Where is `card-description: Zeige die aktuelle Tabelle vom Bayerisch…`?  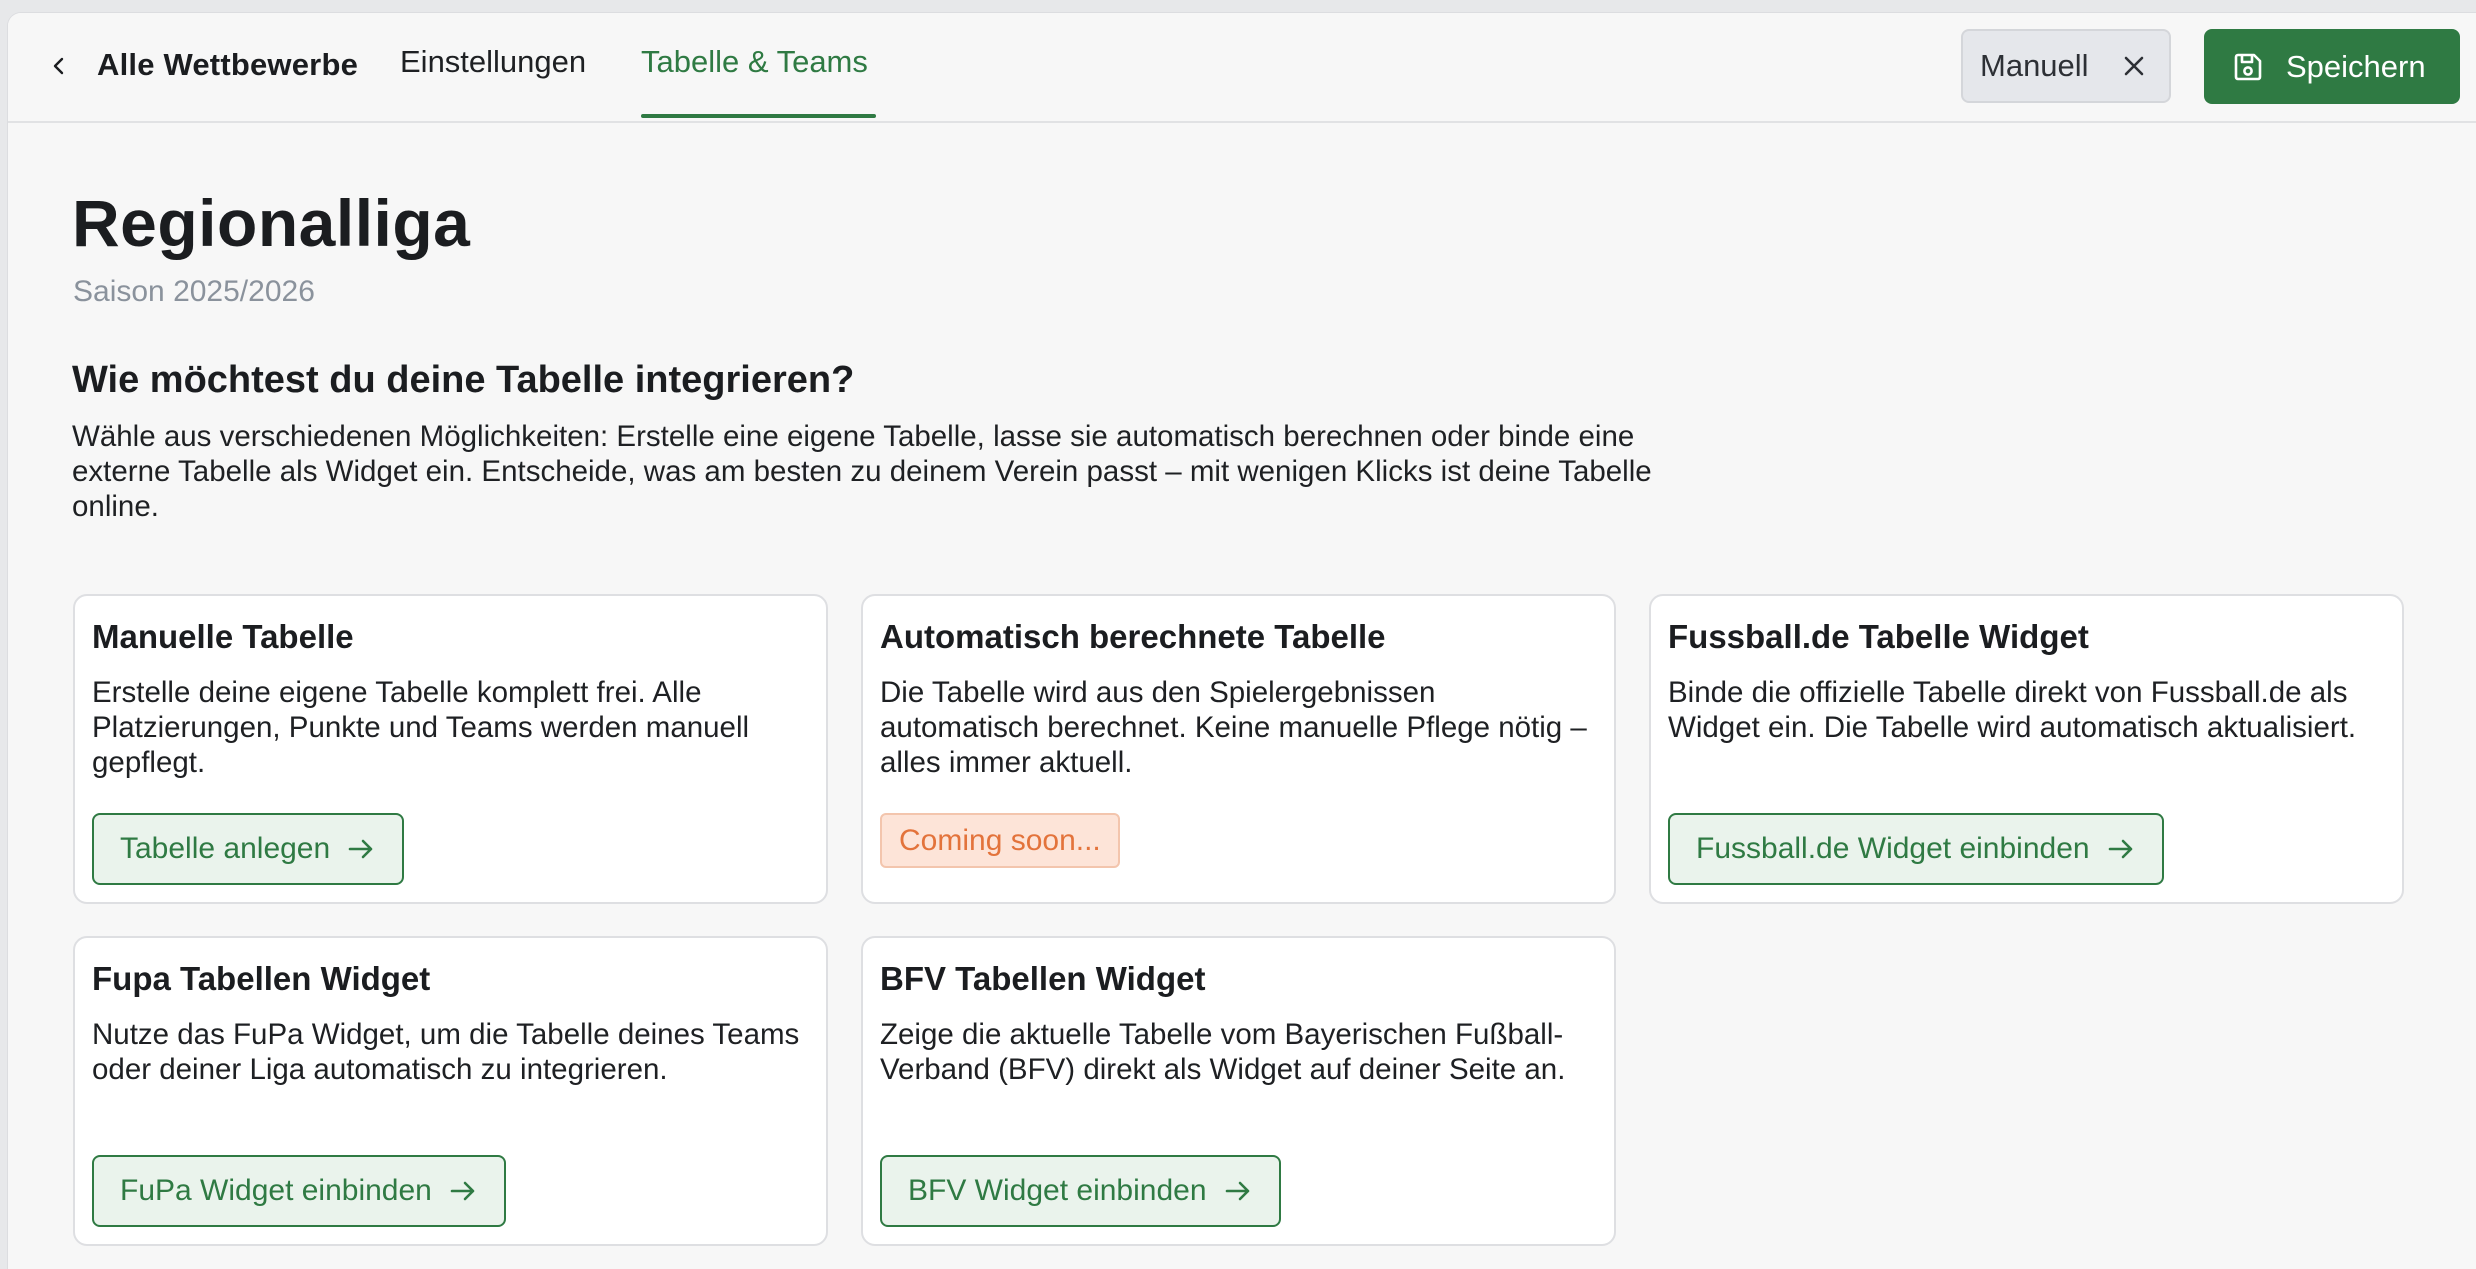
card-description: Zeige die aktuelle Tabelle vom Bayerisch… is located at coordinates (1223, 1052).